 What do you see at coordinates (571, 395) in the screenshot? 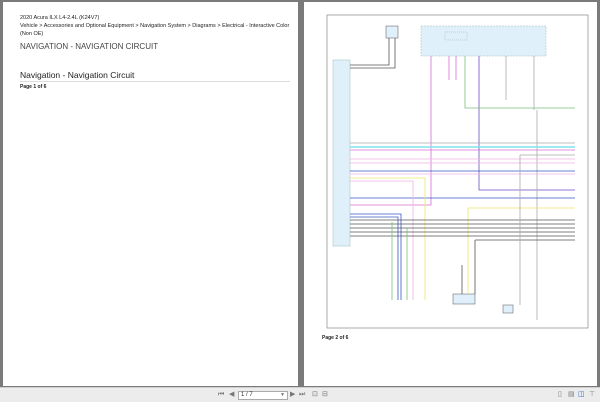
I see `continuous-icon: ▤` at bounding box center [571, 395].